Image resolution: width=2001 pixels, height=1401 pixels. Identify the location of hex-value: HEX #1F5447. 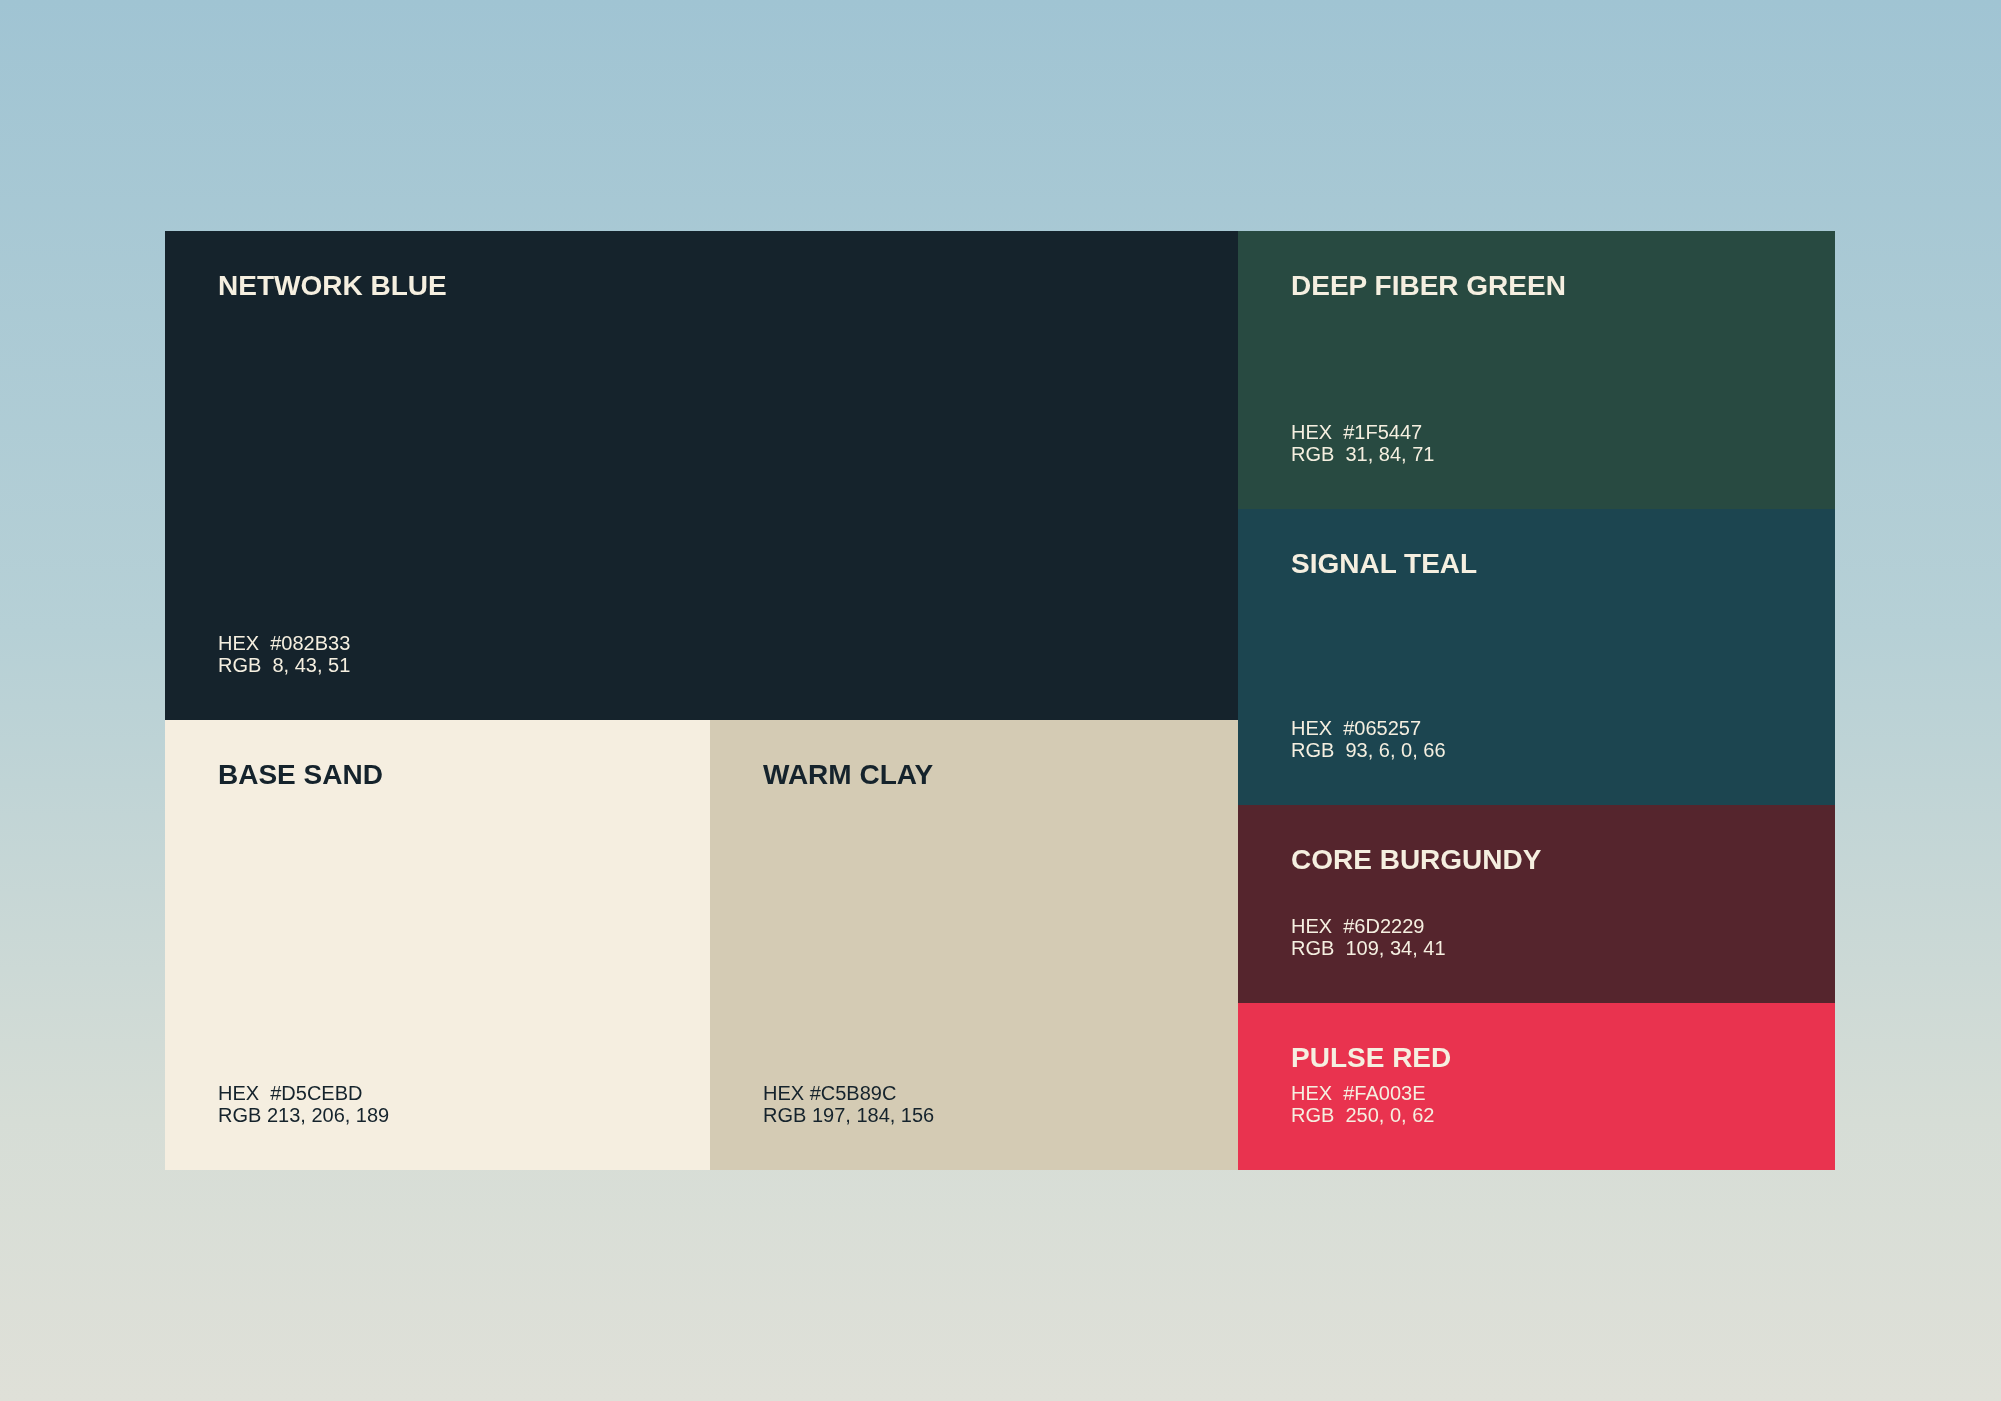
(1357, 432).